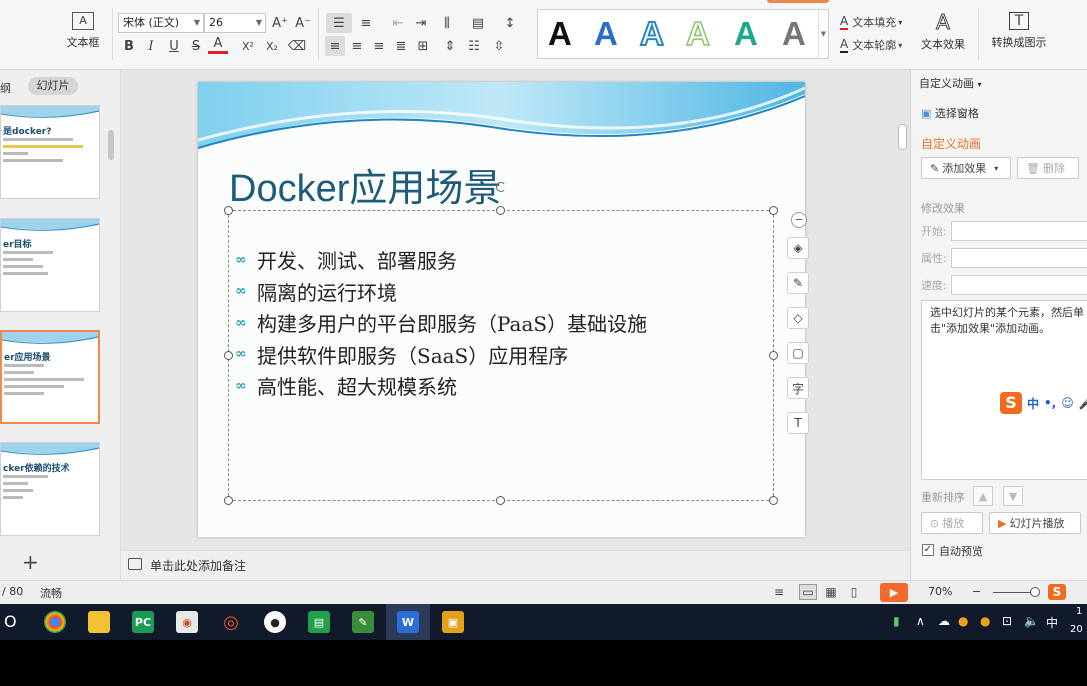 The height and width of the screenshot is (686, 1087). Describe the element at coordinates (943, 32) in the screenshot. I see `text-effect-button: A 文本效果` at that location.